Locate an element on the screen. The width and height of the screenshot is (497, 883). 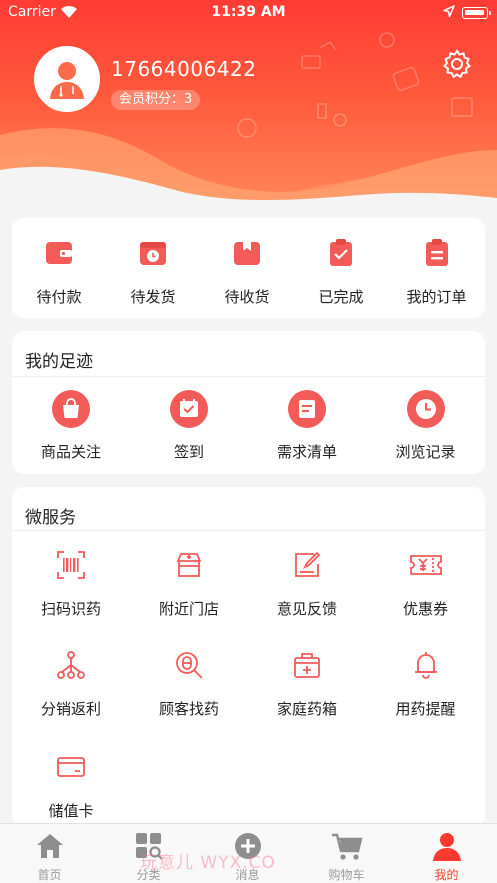
user-avatar-icon is located at coordinates (67, 79).